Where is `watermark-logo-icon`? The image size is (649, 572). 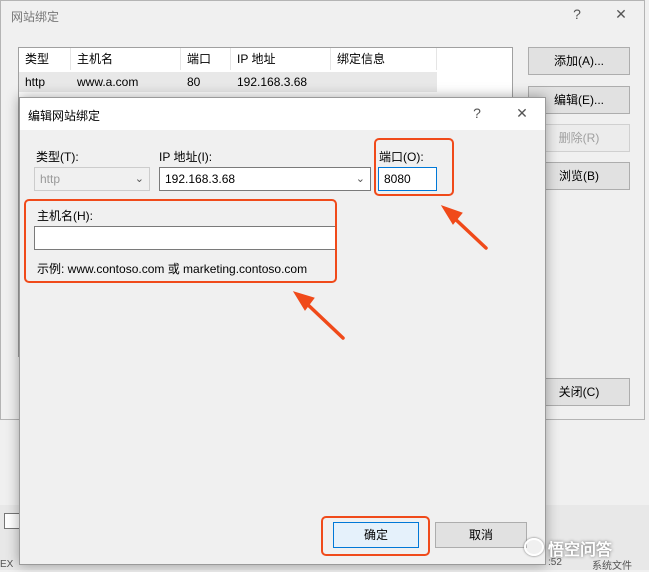 watermark-logo-icon is located at coordinates (534, 547).